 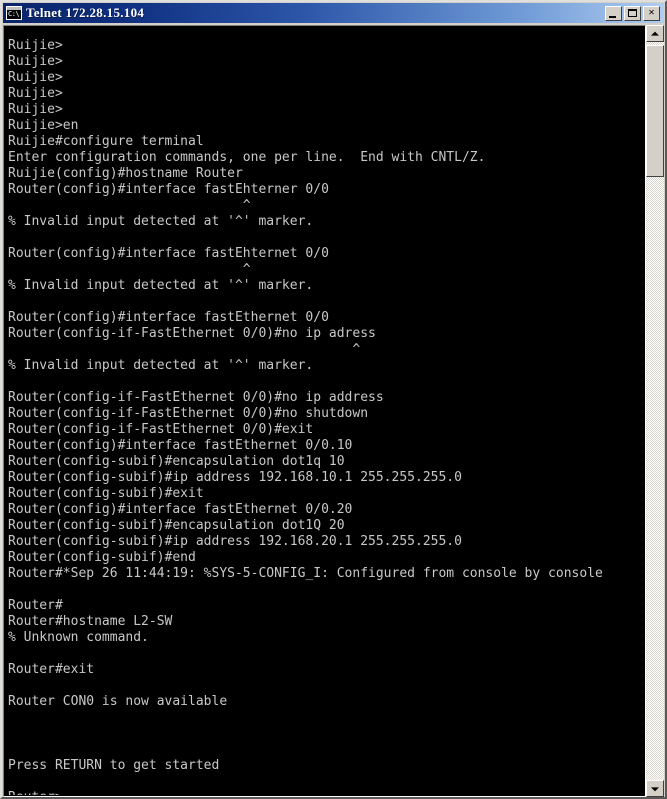 I want to click on window-controls: ✕, so click(x=632, y=13).